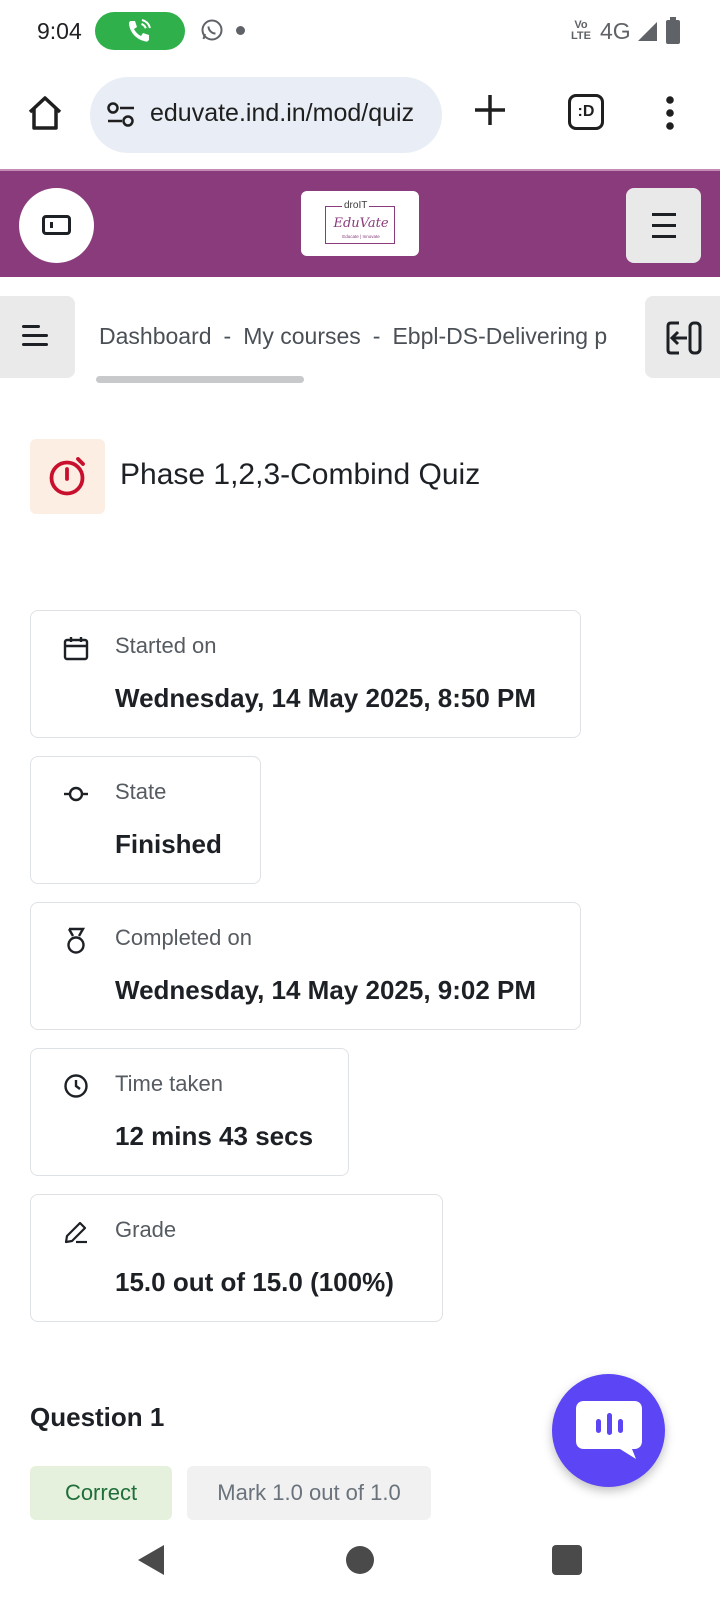  What do you see at coordinates (45, 113) in the screenshot?
I see `home-icon` at bounding box center [45, 113].